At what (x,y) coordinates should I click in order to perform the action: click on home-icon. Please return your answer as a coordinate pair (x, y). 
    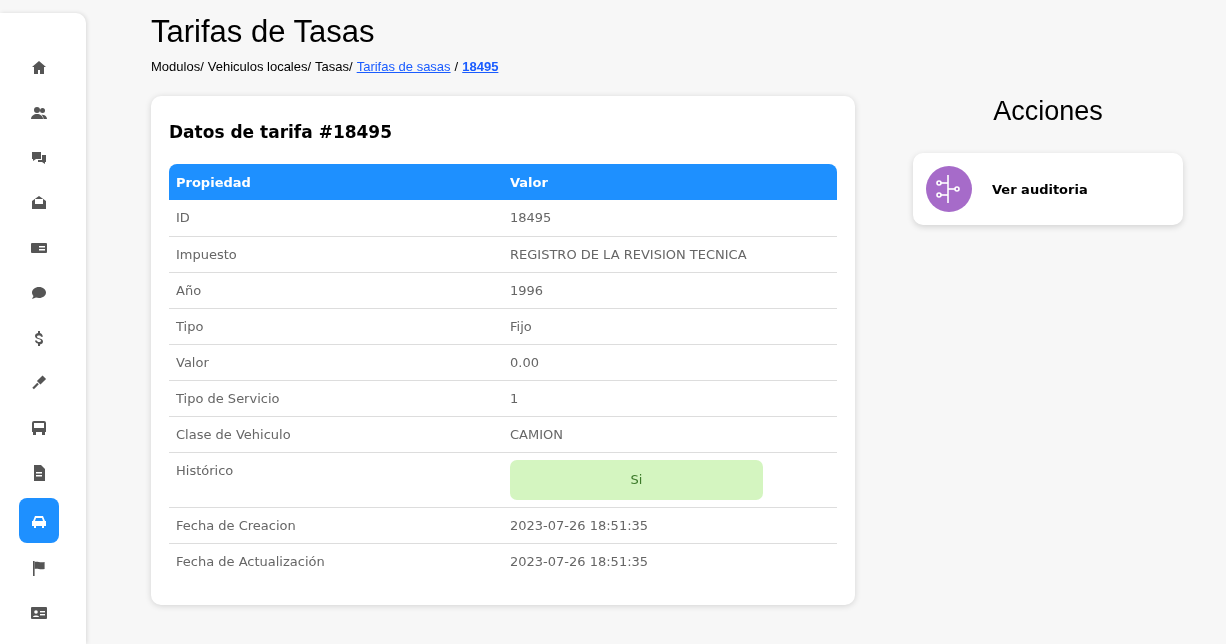
    Looking at the image, I should click on (39, 68).